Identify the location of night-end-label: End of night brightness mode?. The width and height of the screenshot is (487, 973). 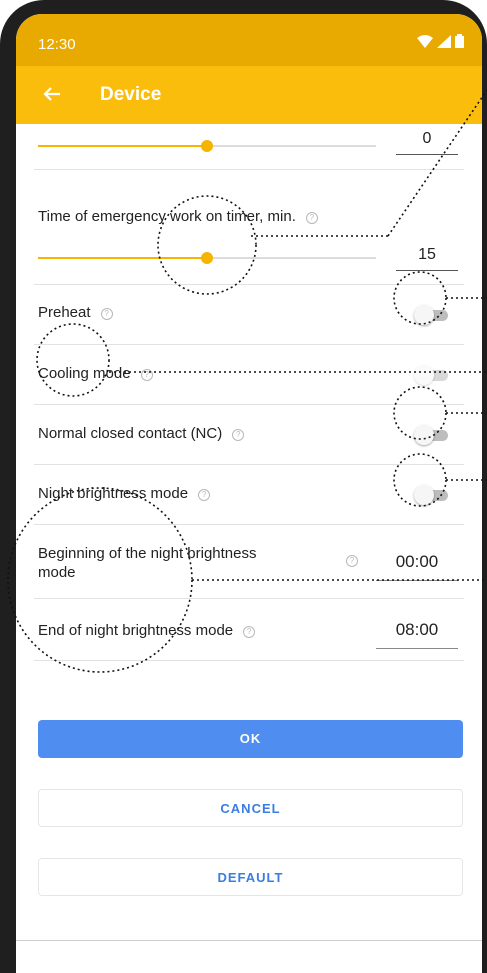
(147, 630).